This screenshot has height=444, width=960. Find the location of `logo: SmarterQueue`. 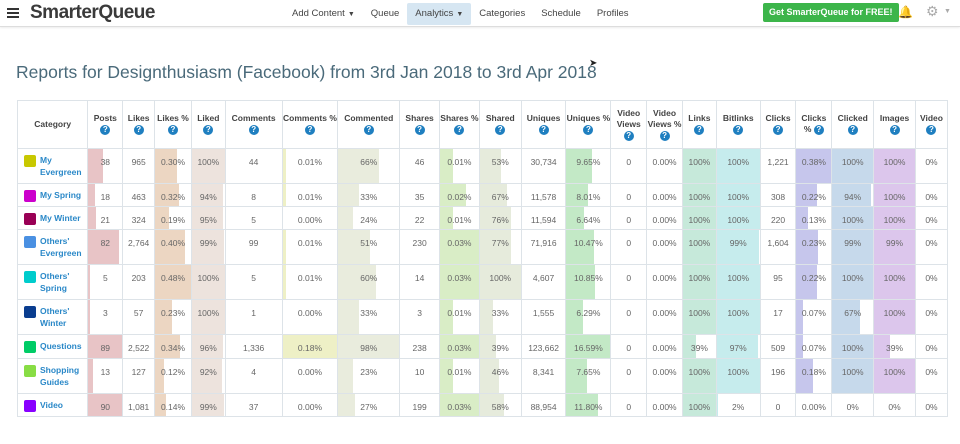

logo: SmarterQueue is located at coordinates (92, 13).